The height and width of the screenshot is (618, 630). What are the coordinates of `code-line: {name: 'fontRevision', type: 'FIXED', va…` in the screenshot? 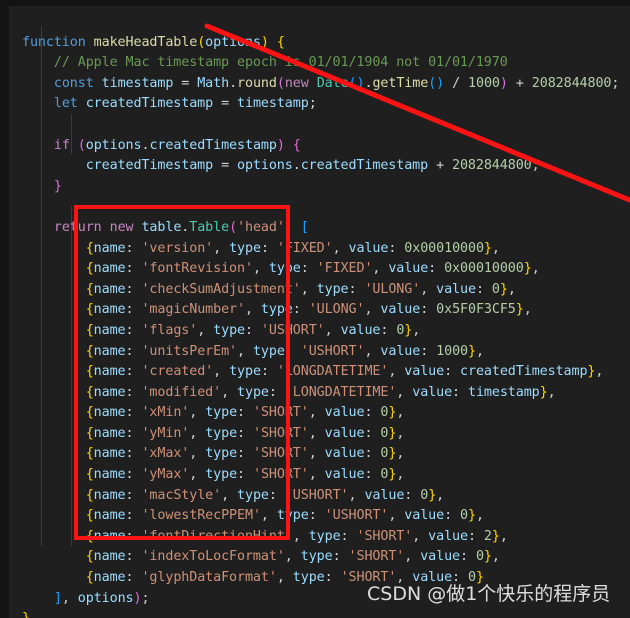 It's located at (312, 269).